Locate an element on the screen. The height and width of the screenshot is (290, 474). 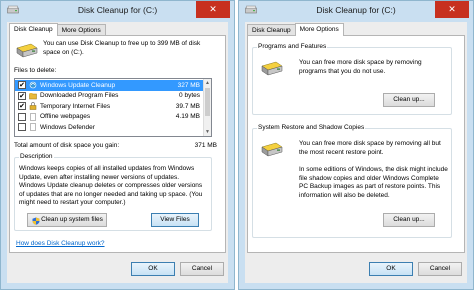
list-item: ✔ Temporary Internet Files 39.7 MB is located at coordinates (109, 106).